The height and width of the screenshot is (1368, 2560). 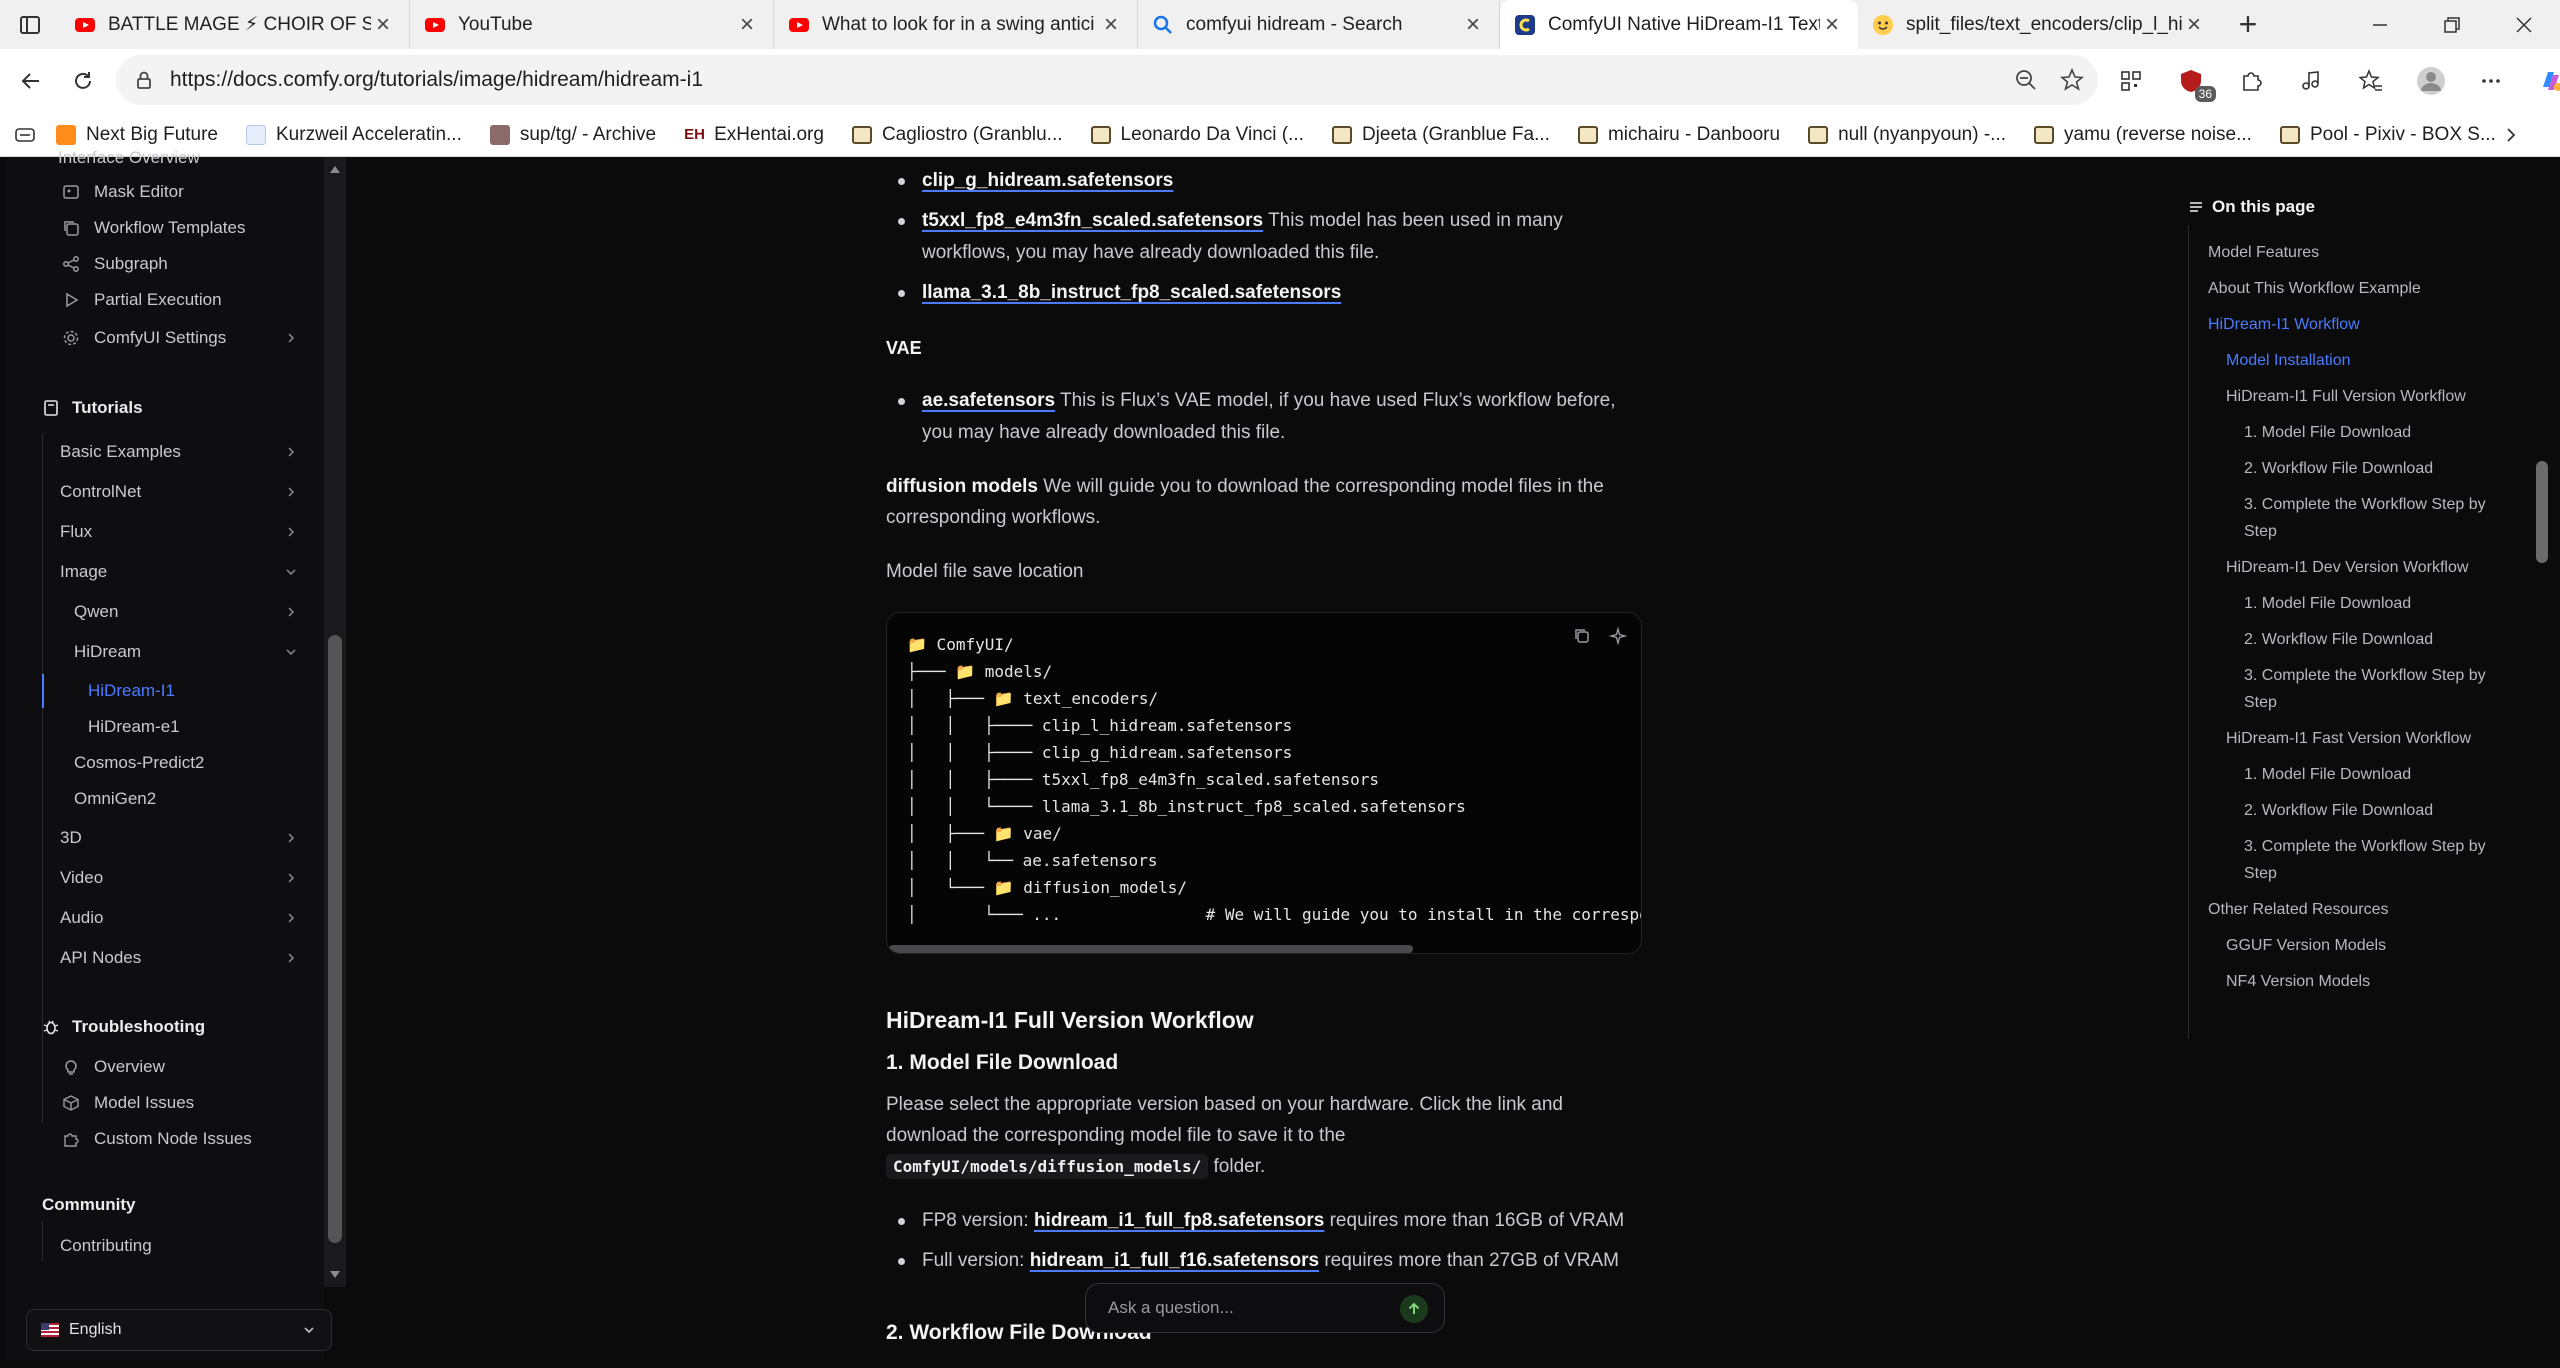 What do you see at coordinates (754, 135) in the screenshot?
I see `bookmark-exhentai: EH ExHentai.org` at bounding box center [754, 135].